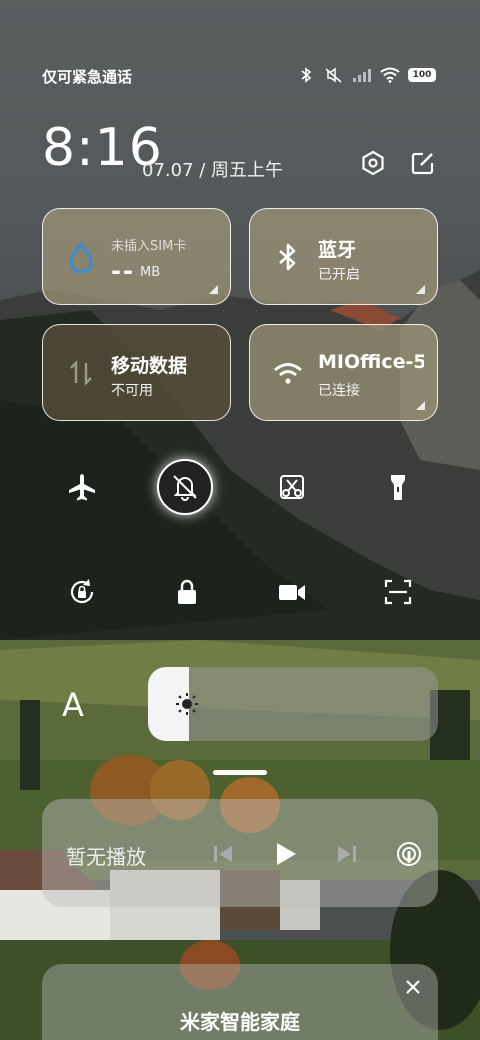  I want to click on drag-handle, so click(240, 772).